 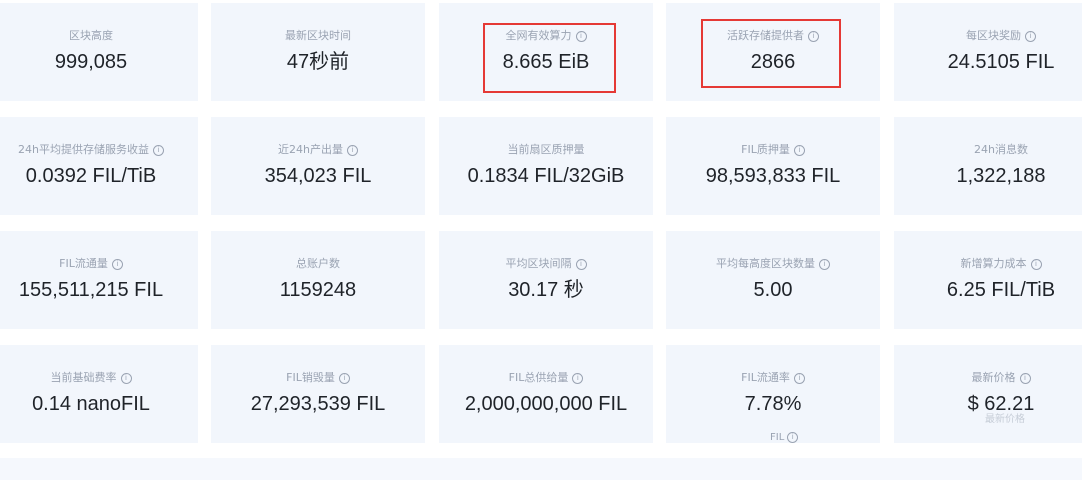 I want to click on stat-value: 0.0392 FIL/TiB, so click(x=91, y=176).